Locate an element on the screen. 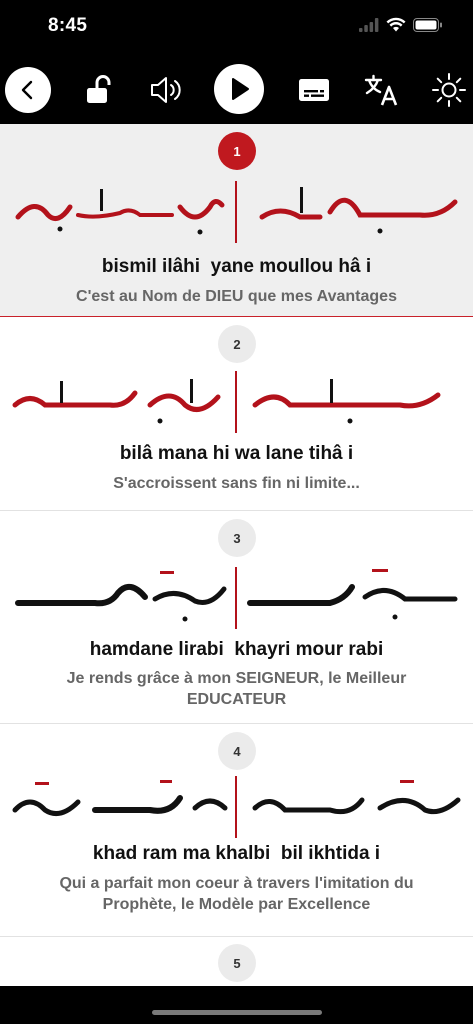  translate-icon is located at coordinates (381, 90).